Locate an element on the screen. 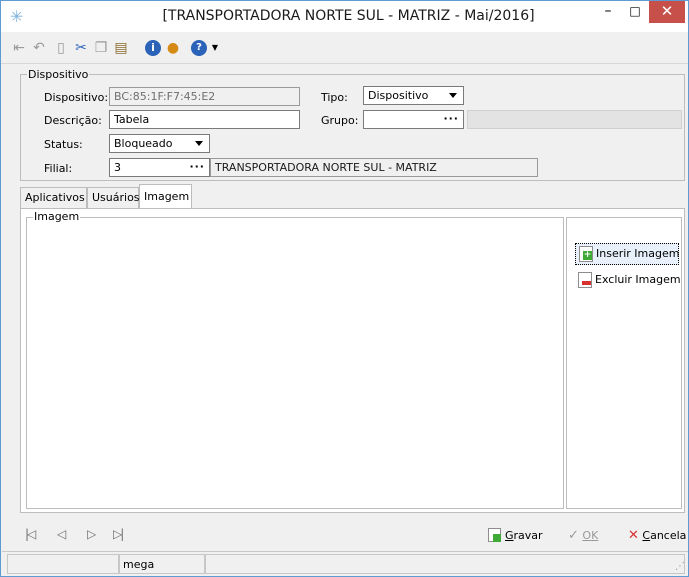  descricao-label: Descrição: is located at coordinates (73, 120).